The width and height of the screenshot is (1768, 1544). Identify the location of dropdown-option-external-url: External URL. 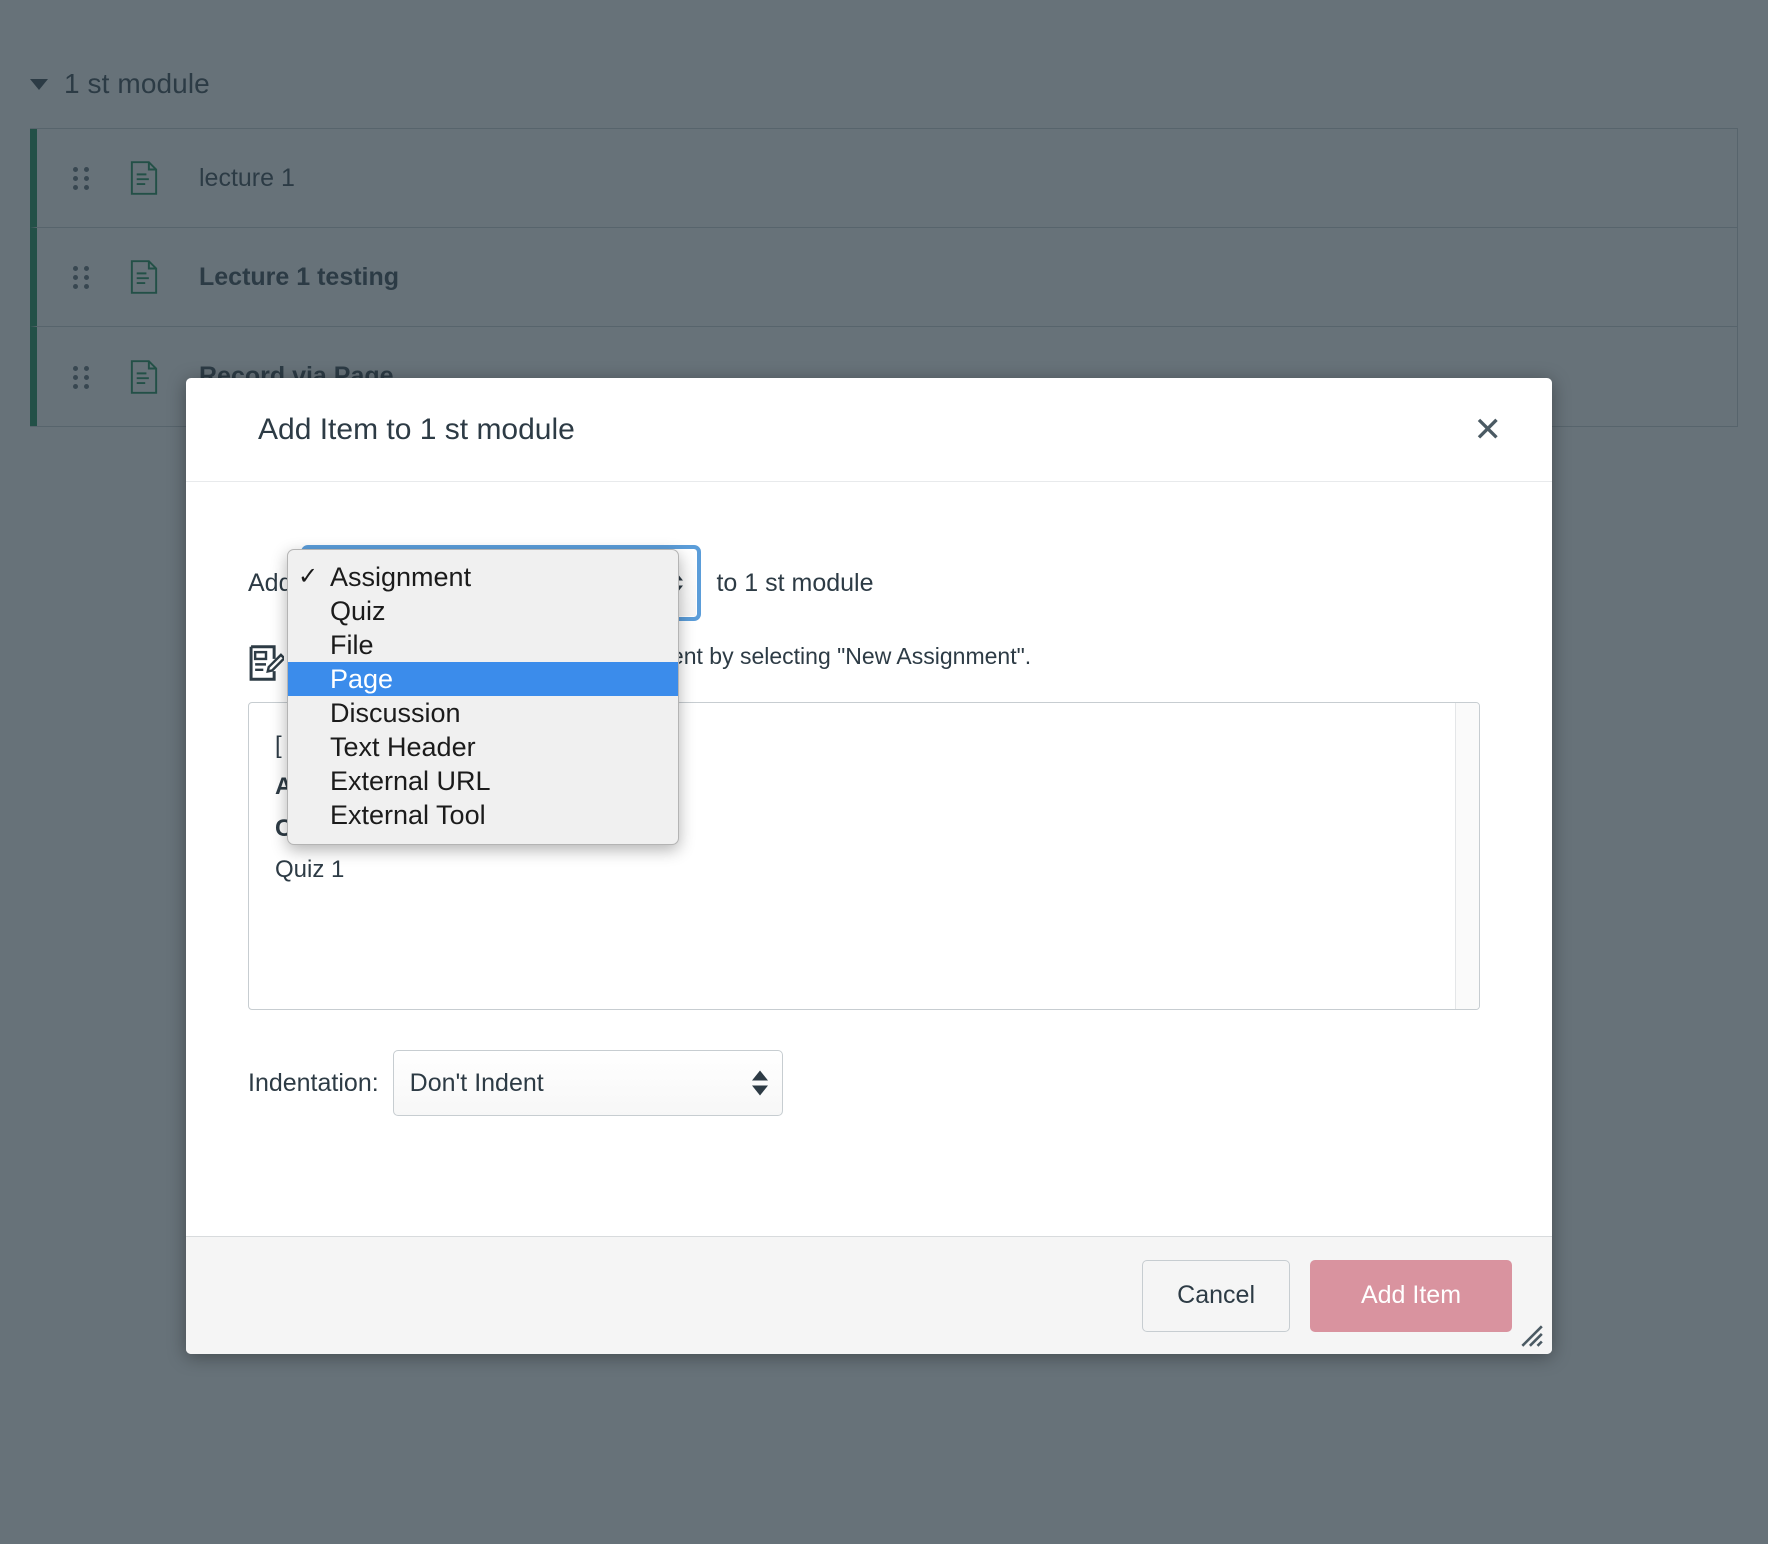
(483, 781).